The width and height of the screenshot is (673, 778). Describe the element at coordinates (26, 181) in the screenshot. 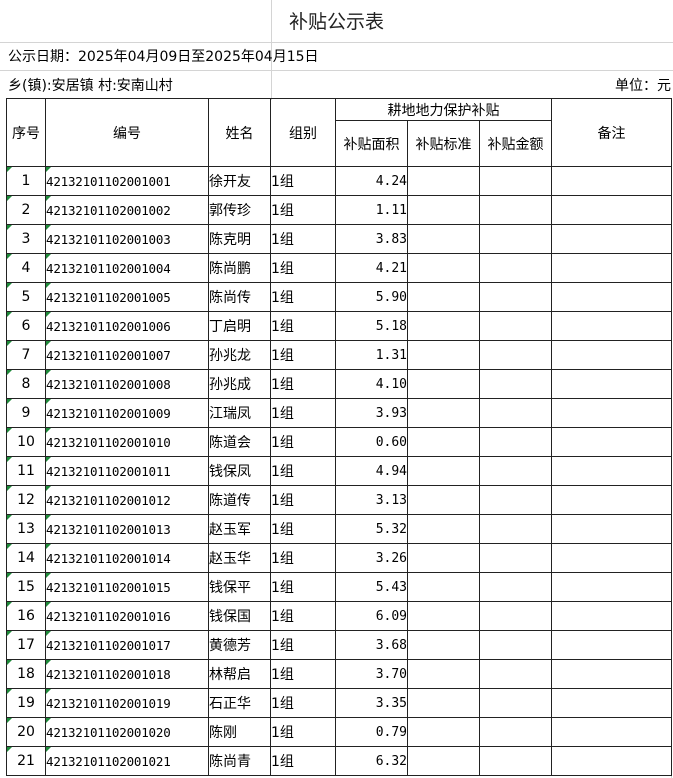

I see `row-index: 1` at that location.